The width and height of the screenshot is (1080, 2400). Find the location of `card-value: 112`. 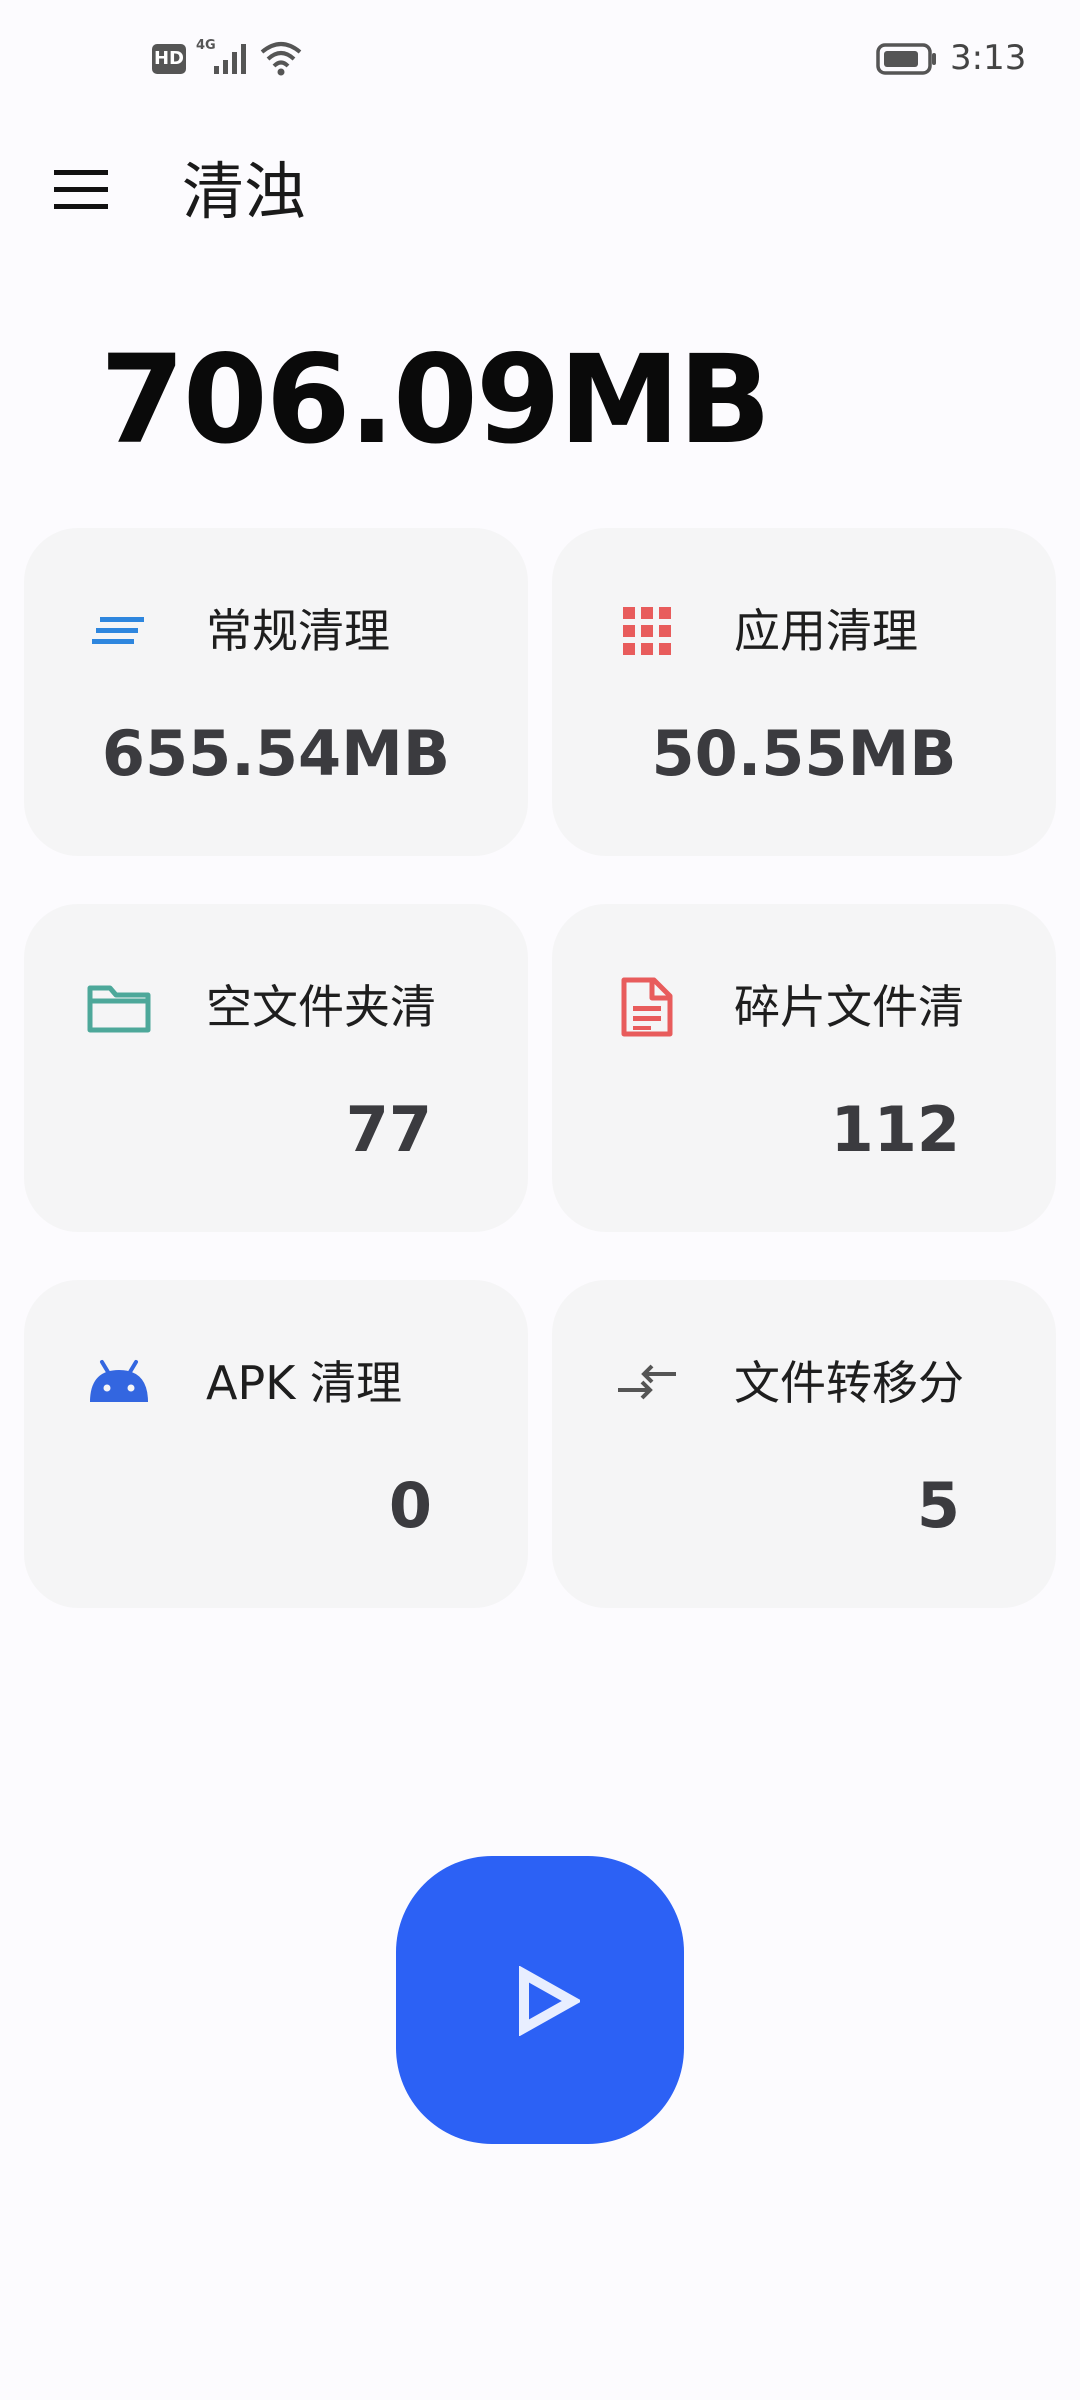

card-value: 112 is located at coordinates (895, 1129).